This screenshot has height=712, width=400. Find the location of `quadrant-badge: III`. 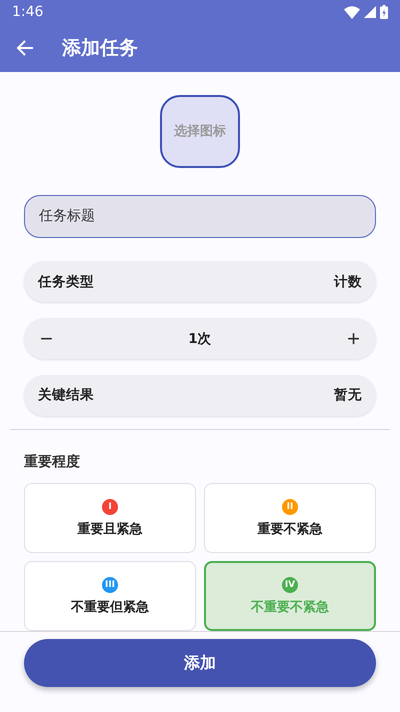

quadrant-badge: III is located at coordinates (110, 584).